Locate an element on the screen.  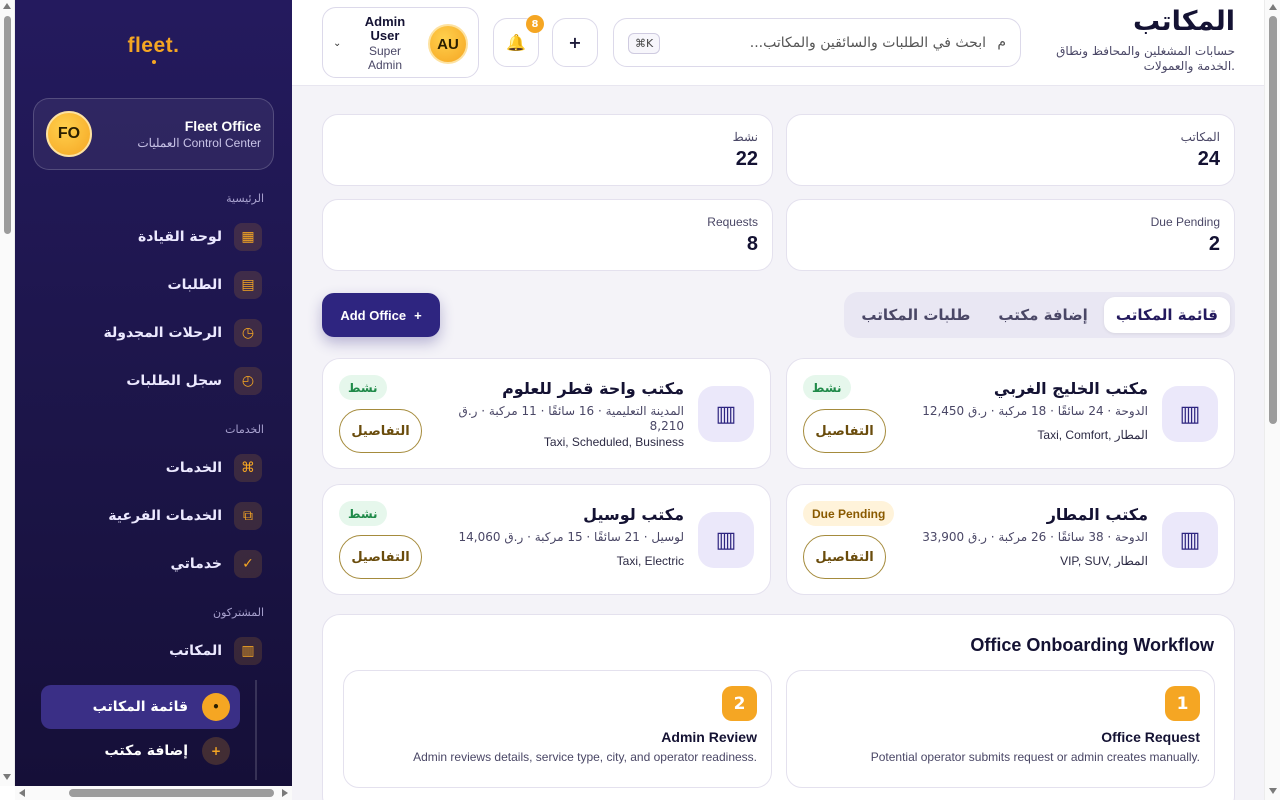
sidebar-item-offices: ▥ المكاتب is located at coordinates (215, 651).